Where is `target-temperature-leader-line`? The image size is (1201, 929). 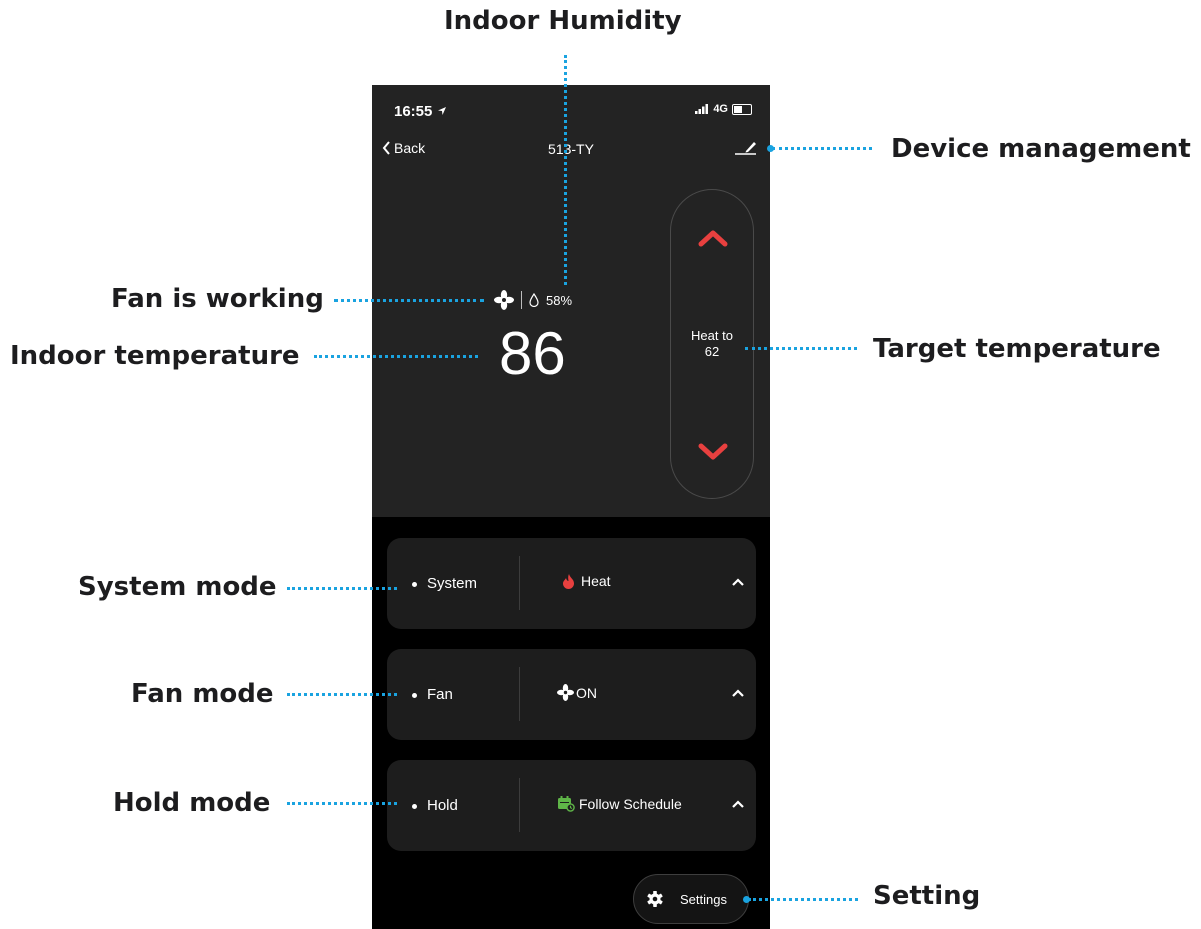
target-temperature-leader-line is located at coordinates (801, 348).